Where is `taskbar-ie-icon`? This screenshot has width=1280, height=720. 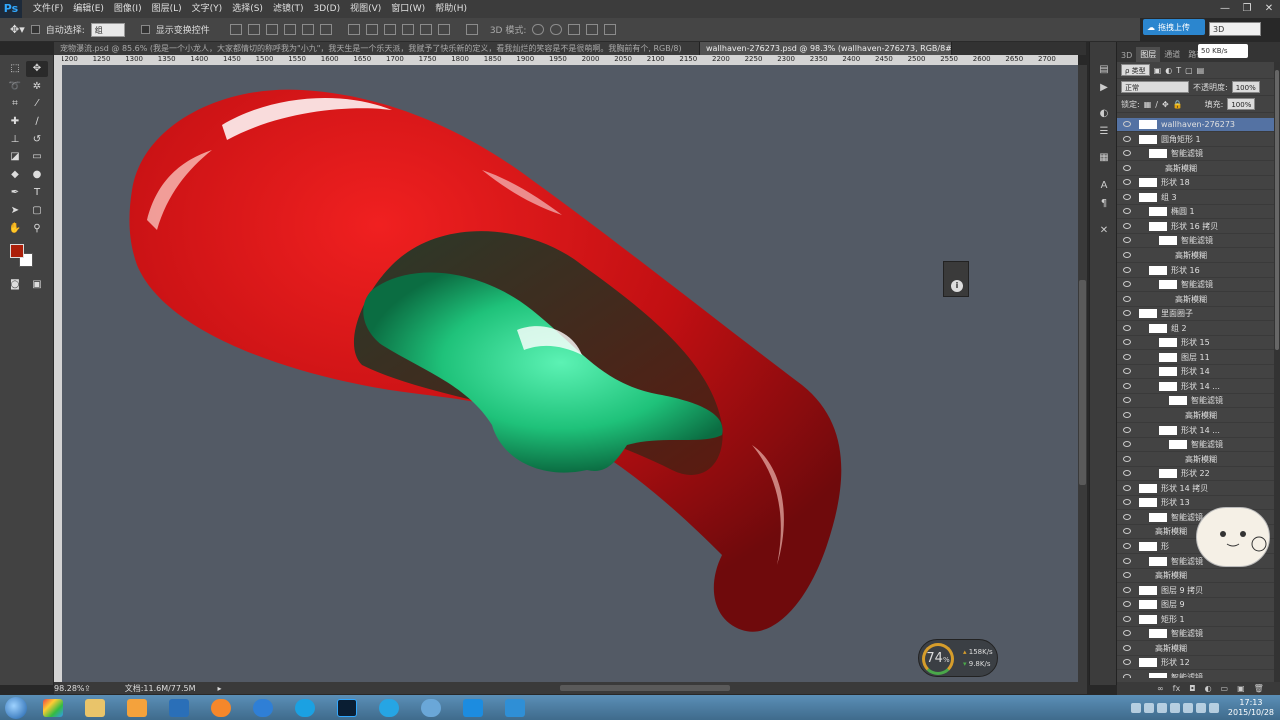 taskbar-ie-icon is located at coordinates (431, 707).